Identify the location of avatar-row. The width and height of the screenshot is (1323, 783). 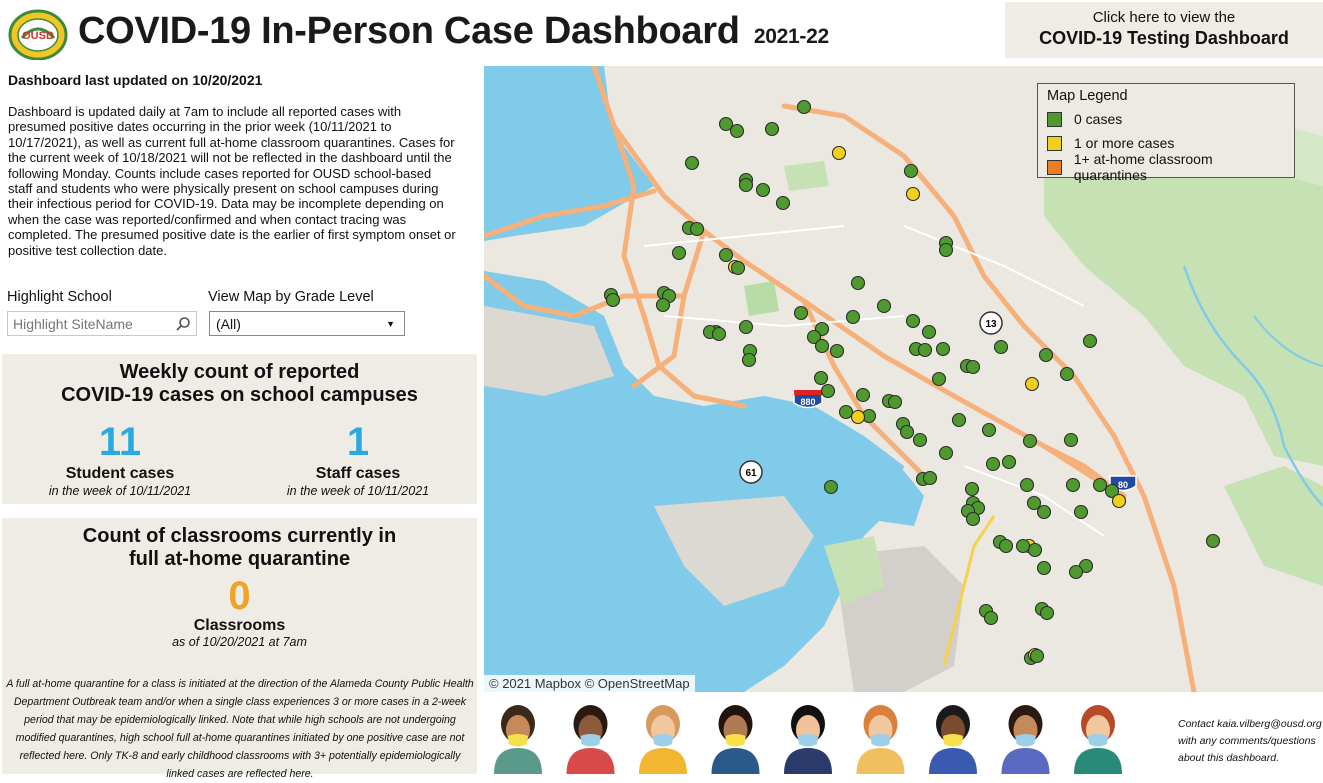
(808, 739).